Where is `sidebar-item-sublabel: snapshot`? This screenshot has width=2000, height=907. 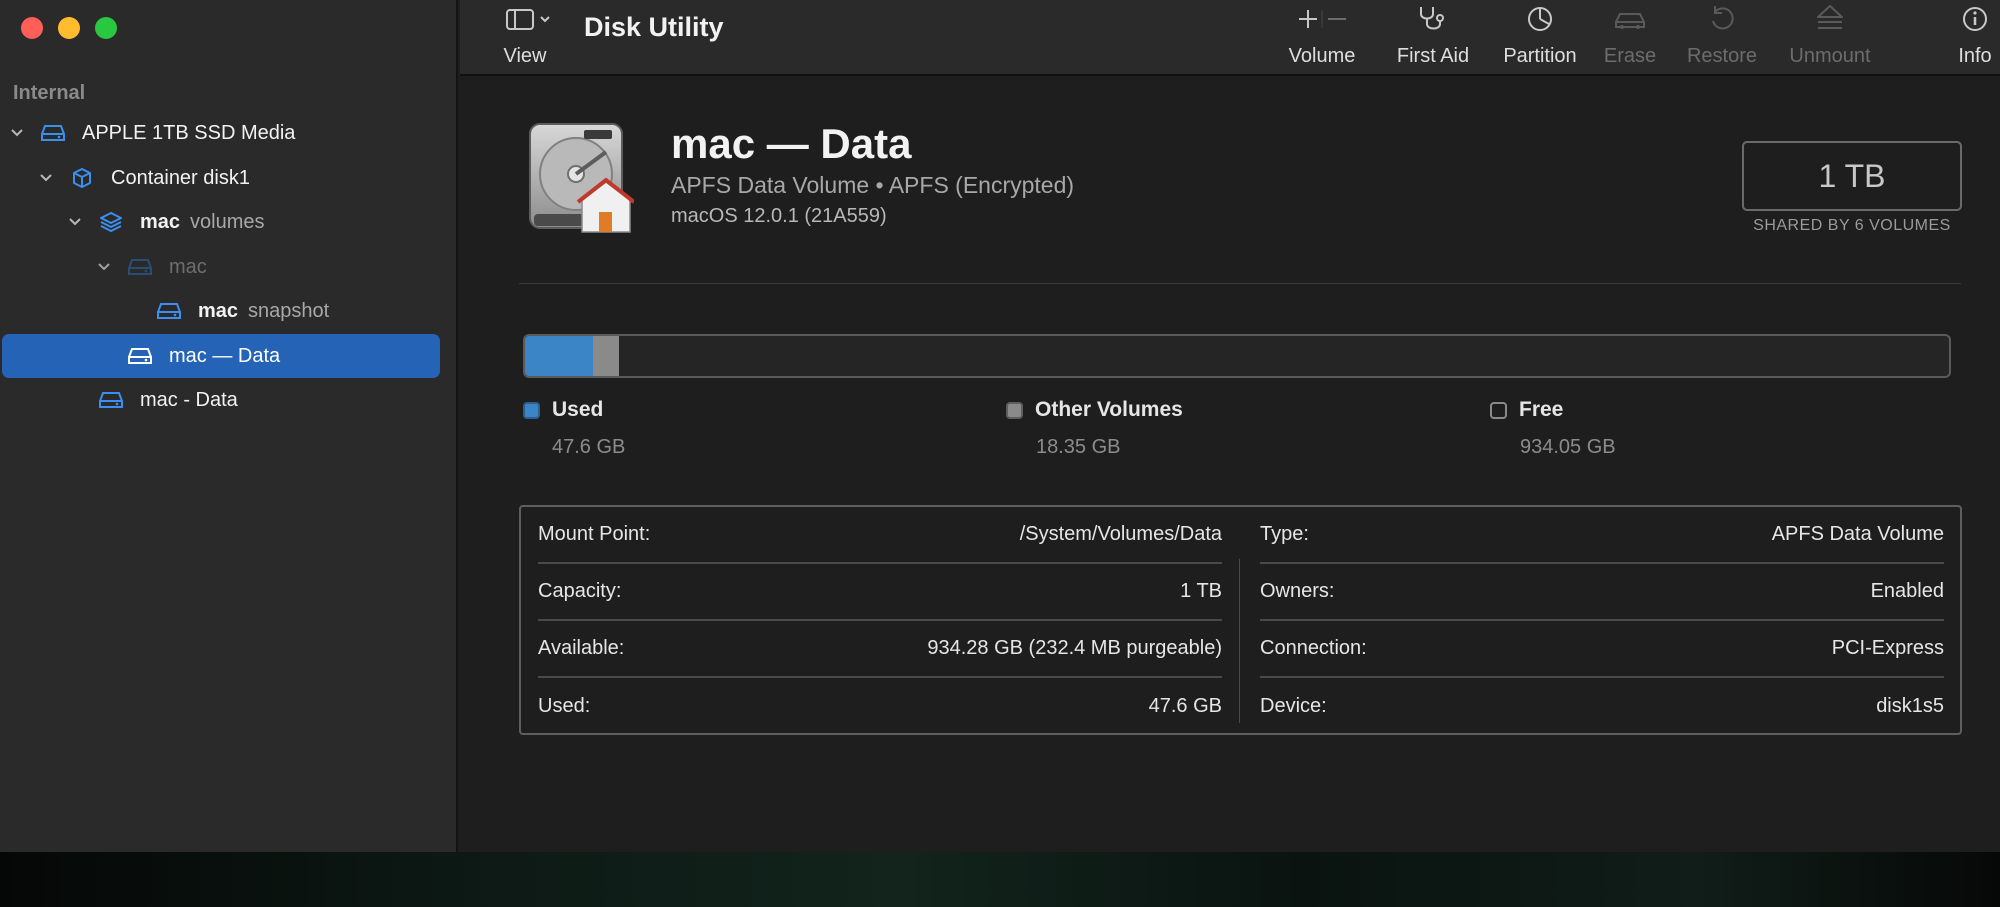
sidebar-item-sublabel: snapshot is located at coordinates (289, 310).